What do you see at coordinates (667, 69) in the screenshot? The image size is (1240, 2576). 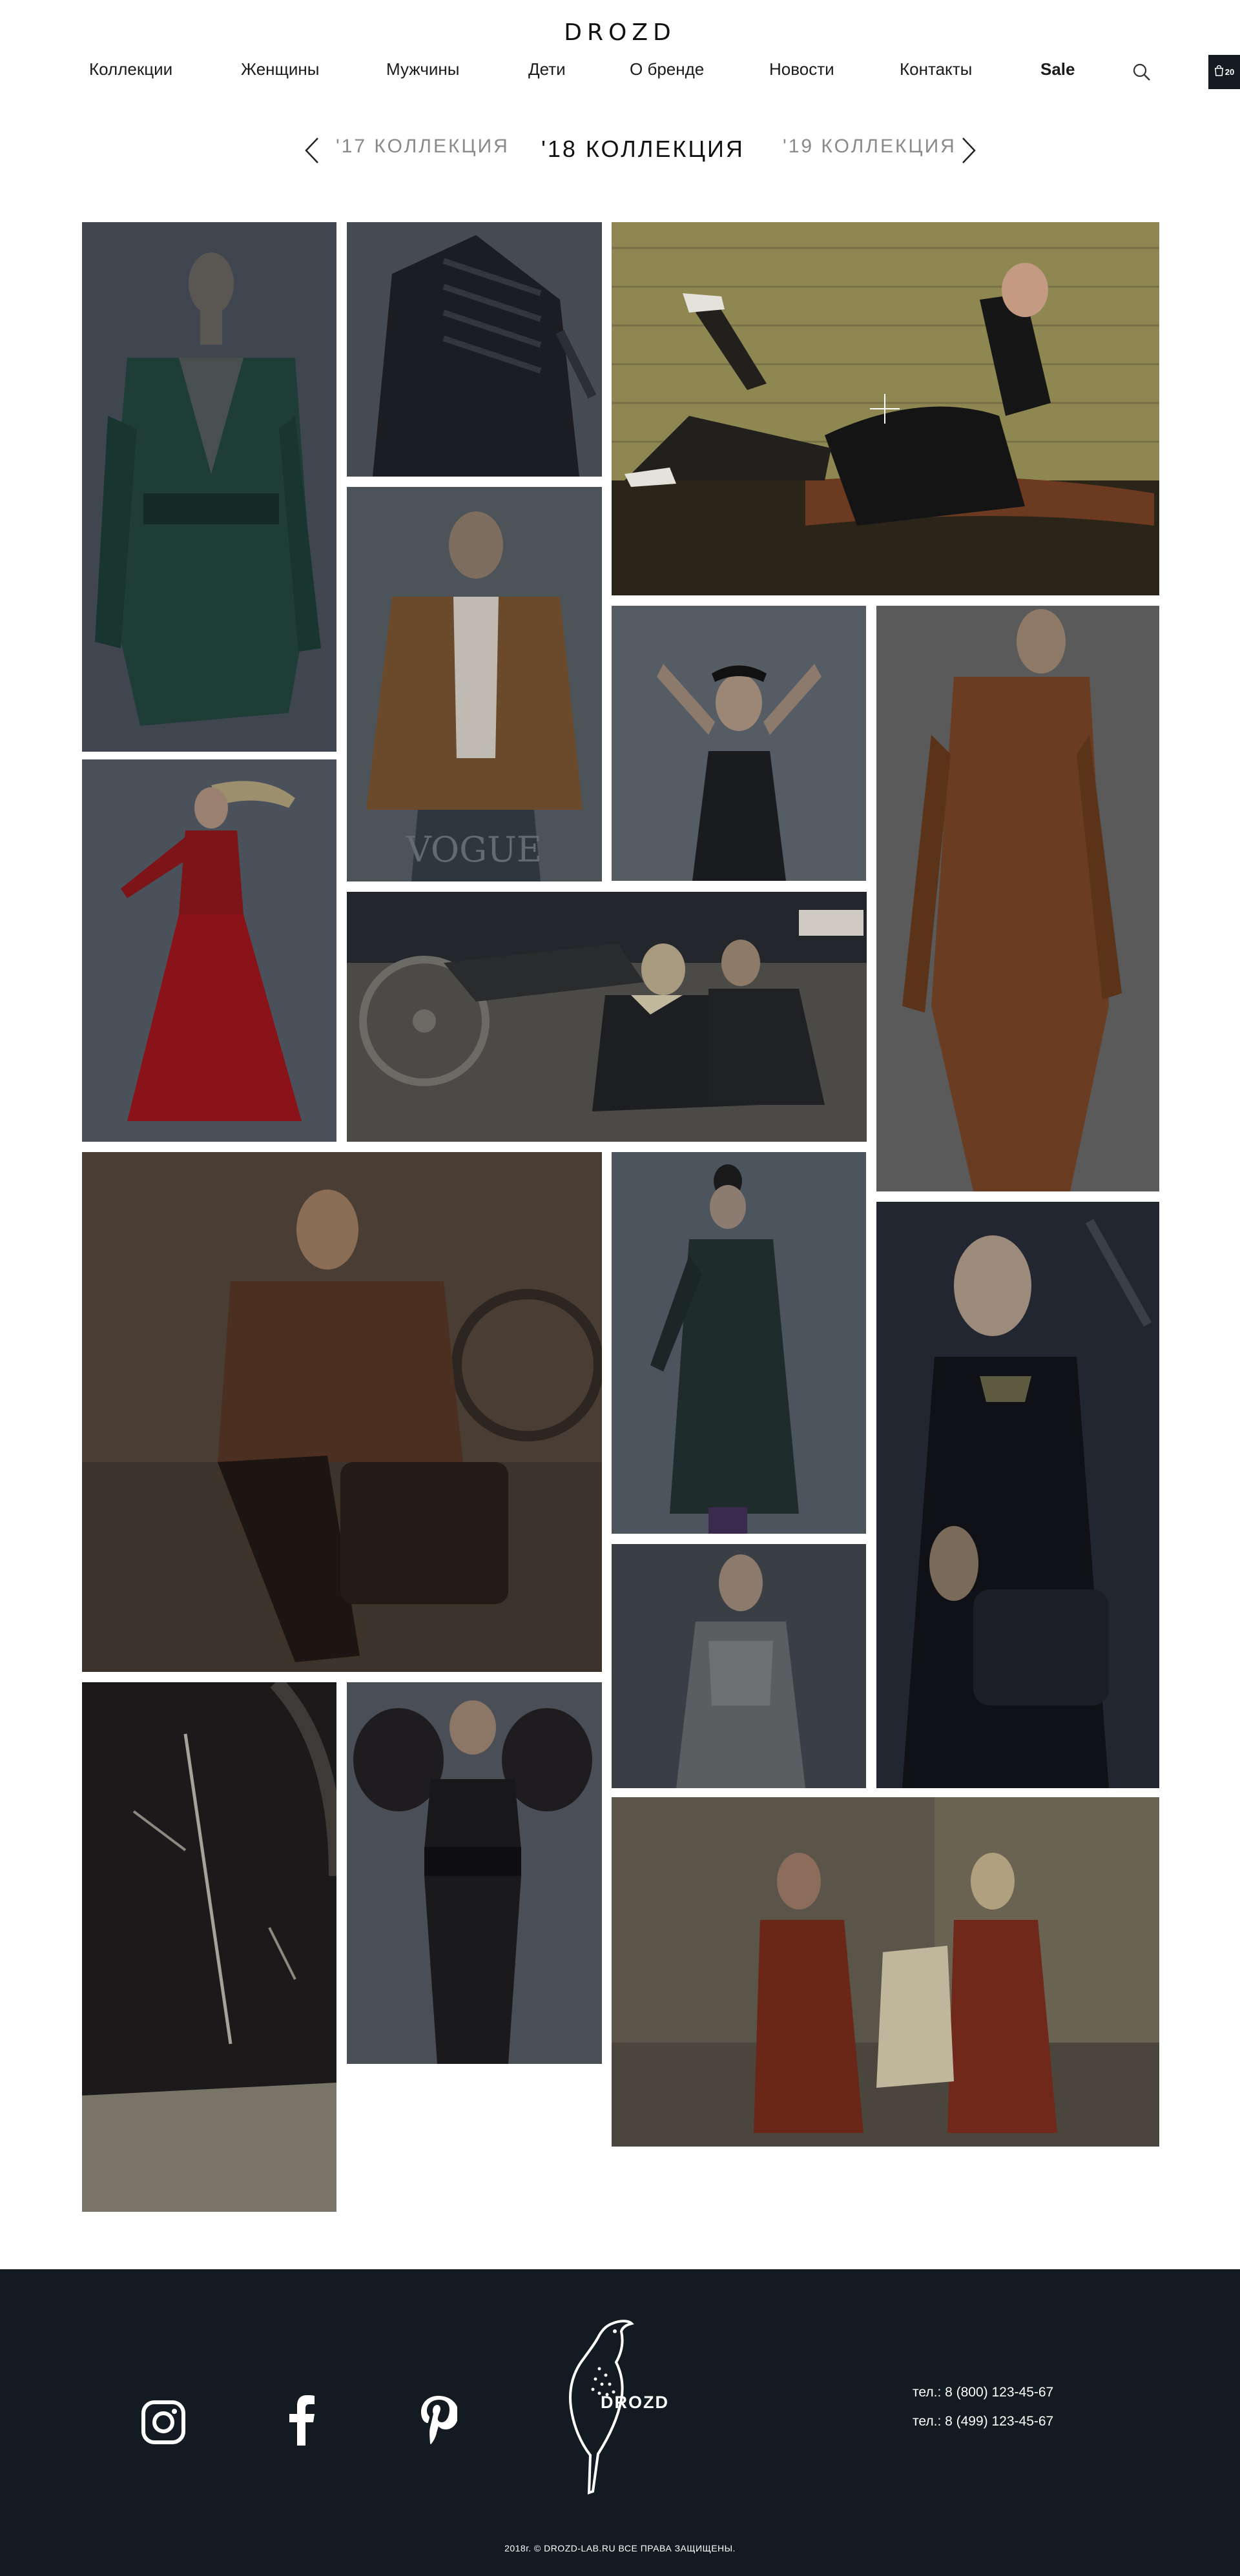 I see `nav-item-about-brand: О бренде` at bounding box center [667, 69].